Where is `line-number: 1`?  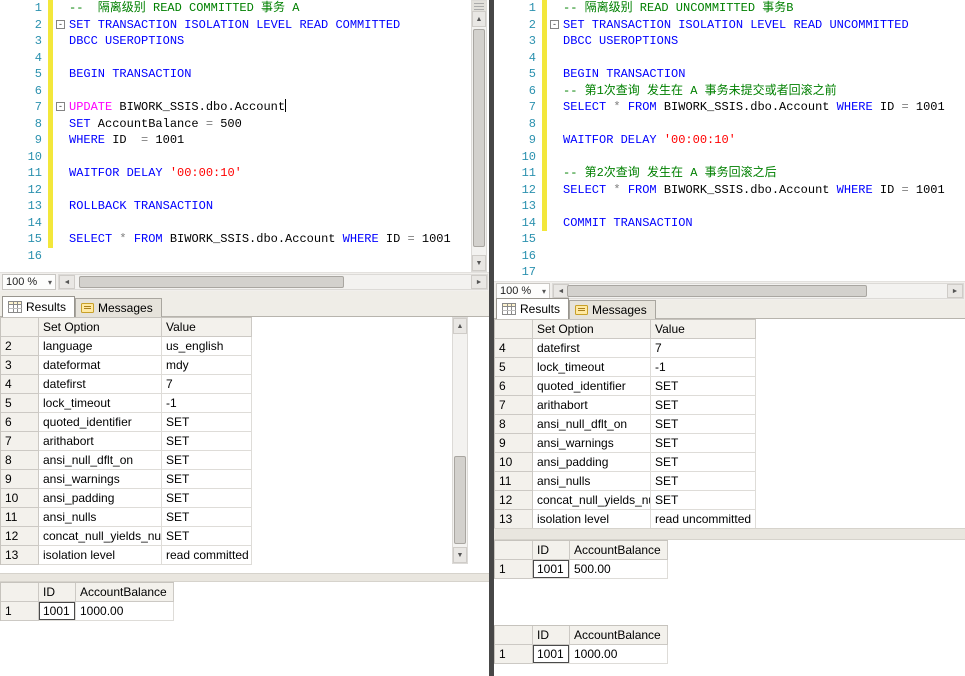 line-number: 1 is located at coordinates (518, 8).